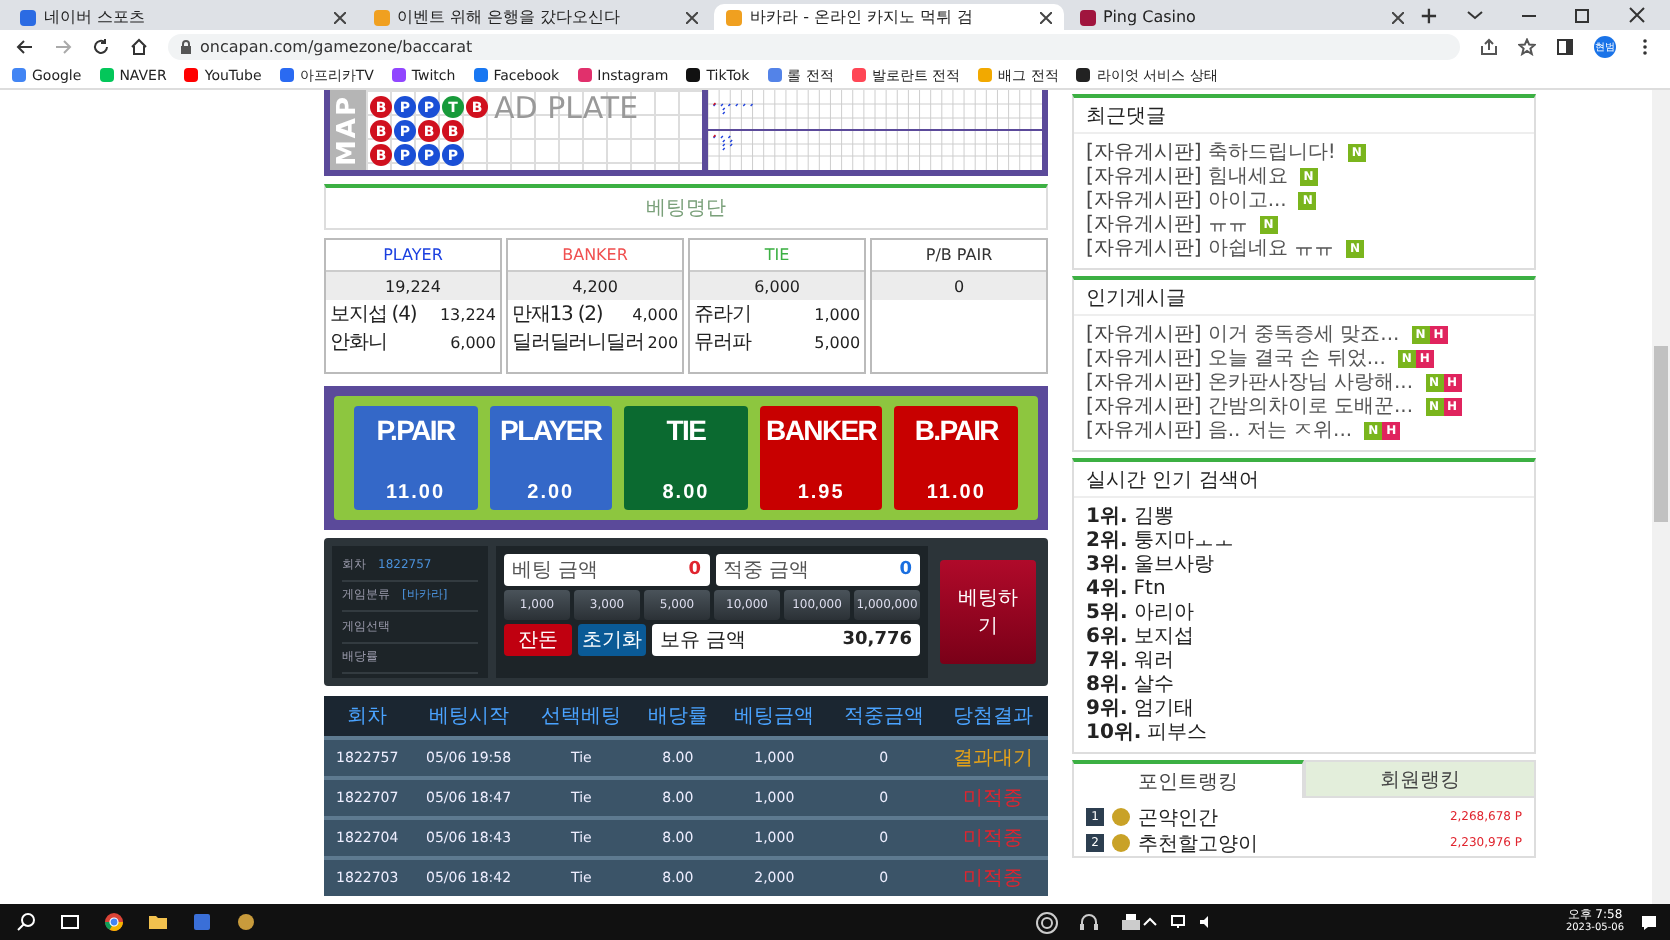  What do you see at coordinates (1089, 922) in the screenshot?
I see `headset-icon` at bounding box center [1089, 922].